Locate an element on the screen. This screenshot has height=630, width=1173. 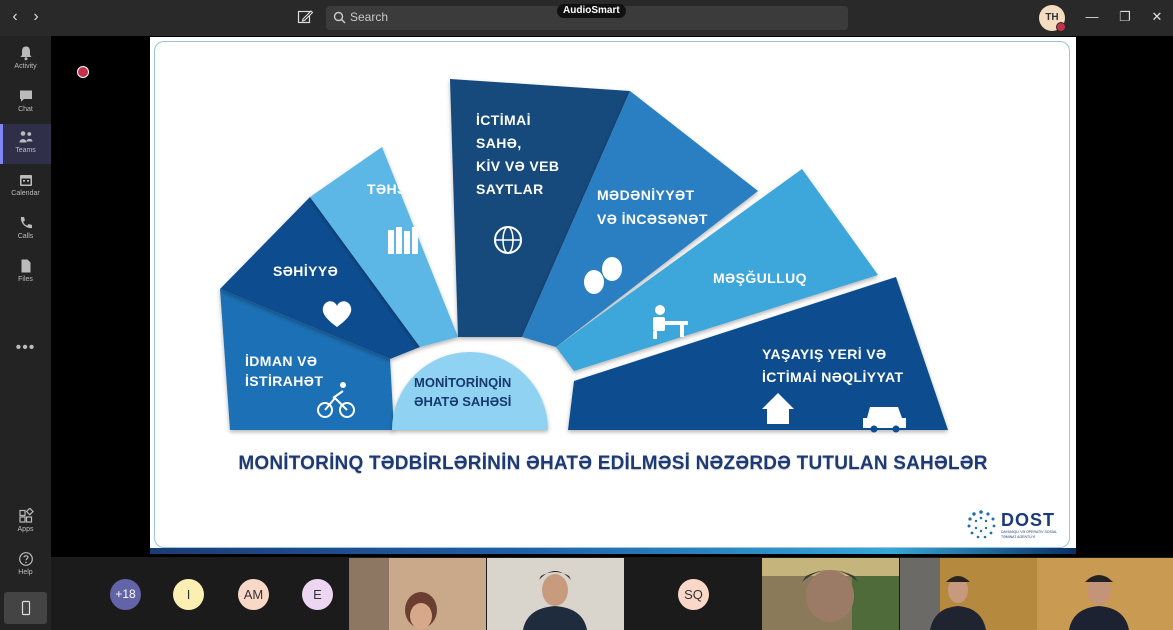
teams-icon is located at coordinates (25, 137).